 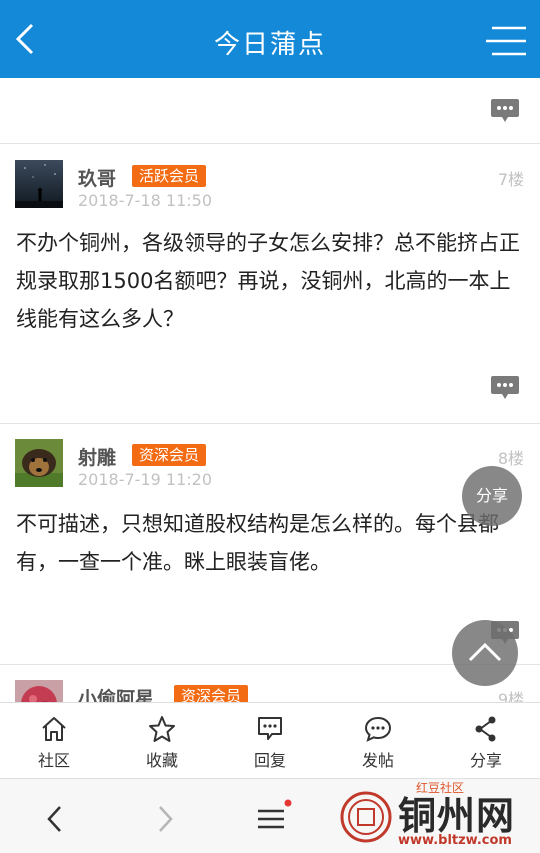 What do you see at coordinates (116, 693) in the screenshot?
I see `username: 小偷阿星` at bounding box center [116, 693].